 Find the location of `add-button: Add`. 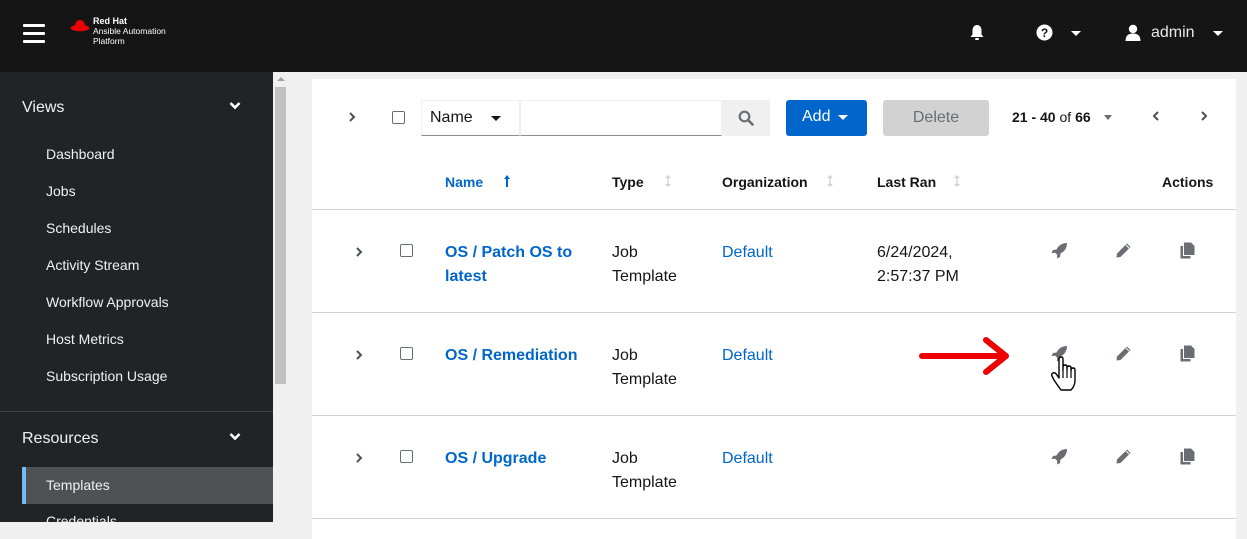

add-button: Add is located at coordinates (826, 118).